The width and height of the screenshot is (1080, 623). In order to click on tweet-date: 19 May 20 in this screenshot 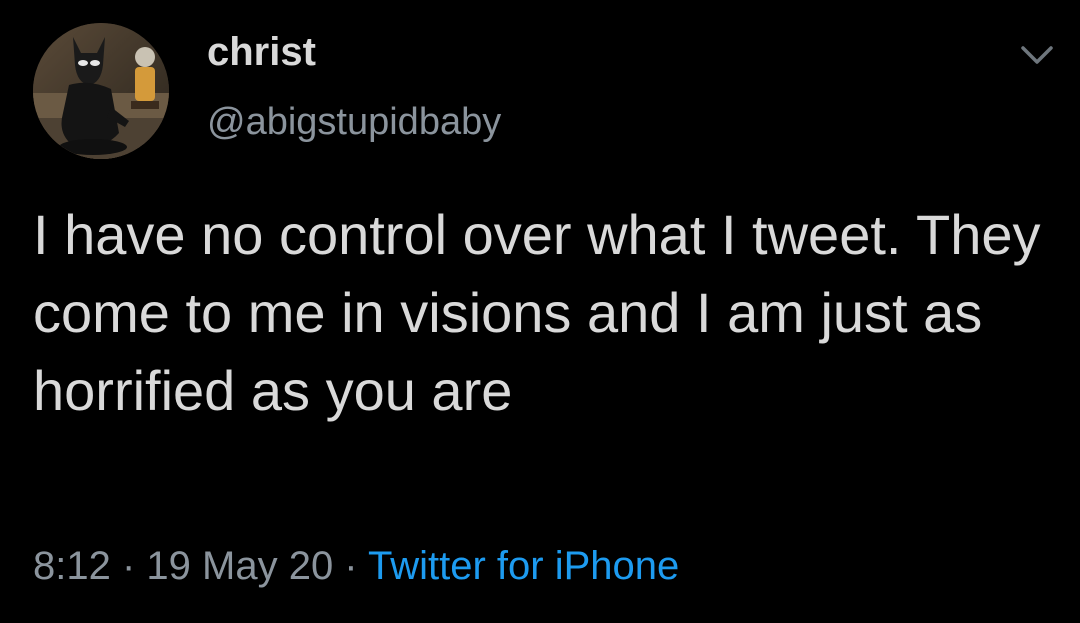, I will do `click(239, 566)`.